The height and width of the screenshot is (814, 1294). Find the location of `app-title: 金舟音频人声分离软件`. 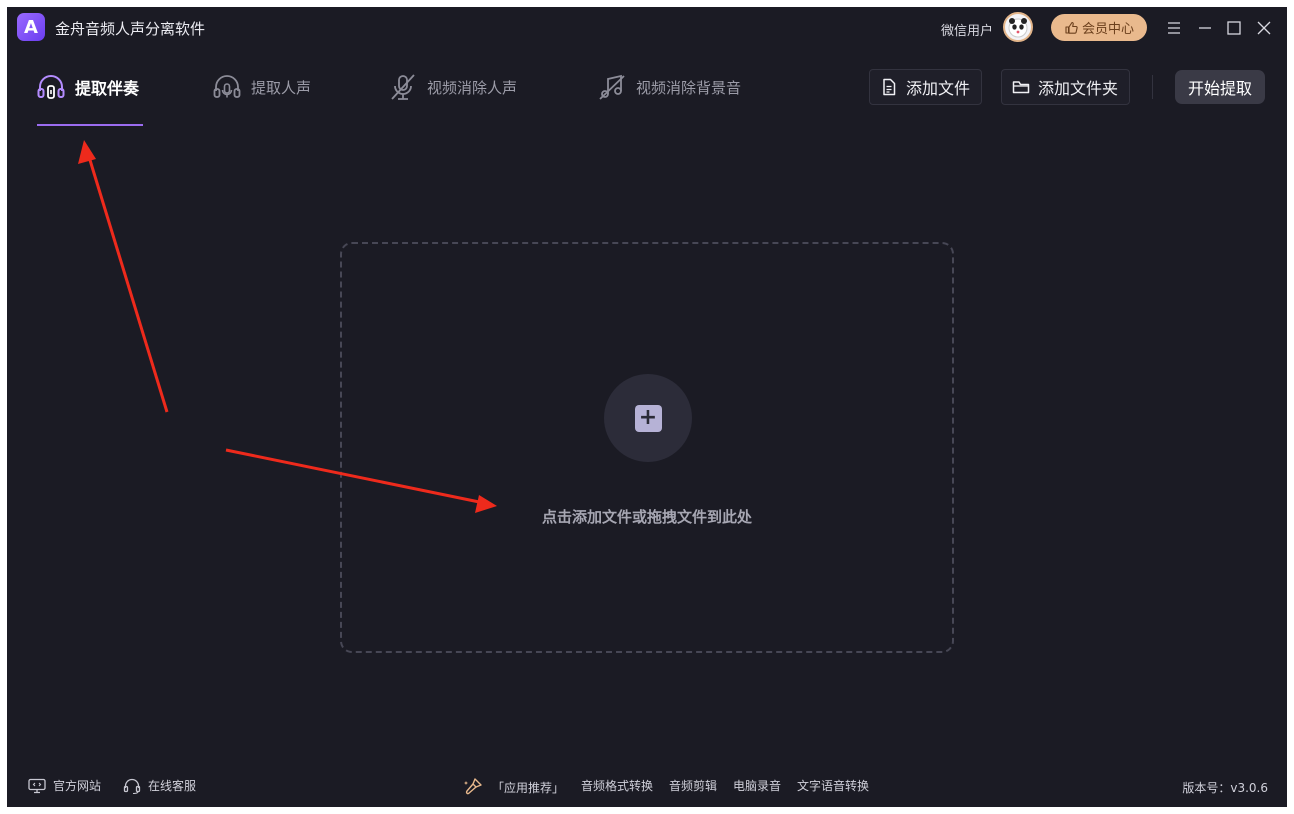

app-title: 金舟音频人声分离软件 is located at coordinates (130, 29).